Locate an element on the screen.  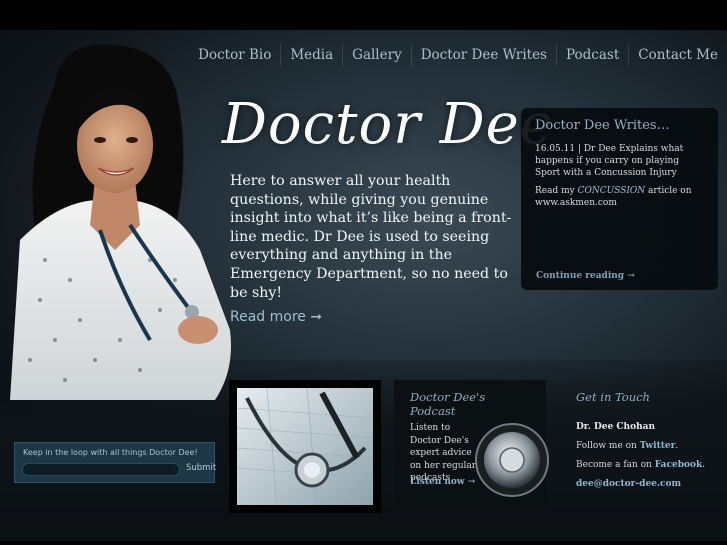
contact-facebook-line: Become a fan on Facebook. is located at coordinates (651, 465).